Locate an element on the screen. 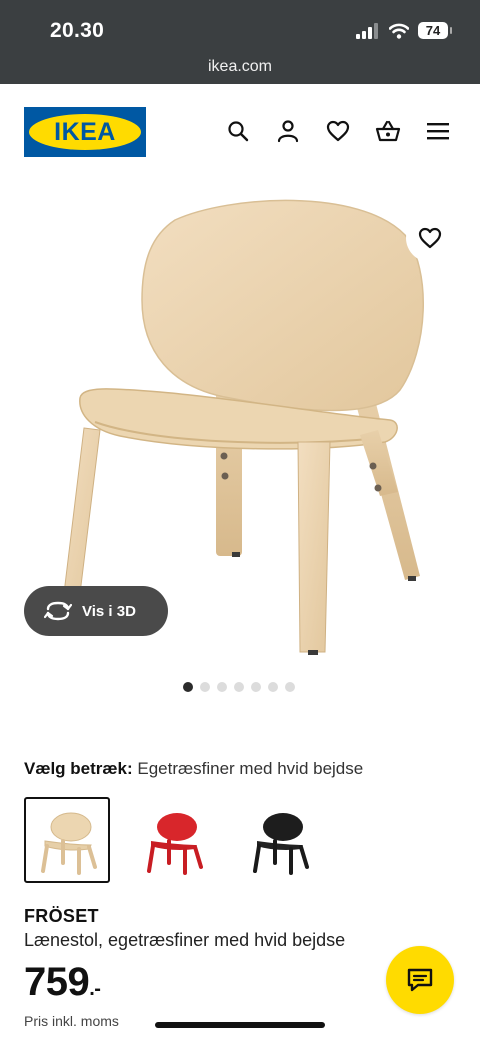  menu-button is located at coordinates (438, 131).